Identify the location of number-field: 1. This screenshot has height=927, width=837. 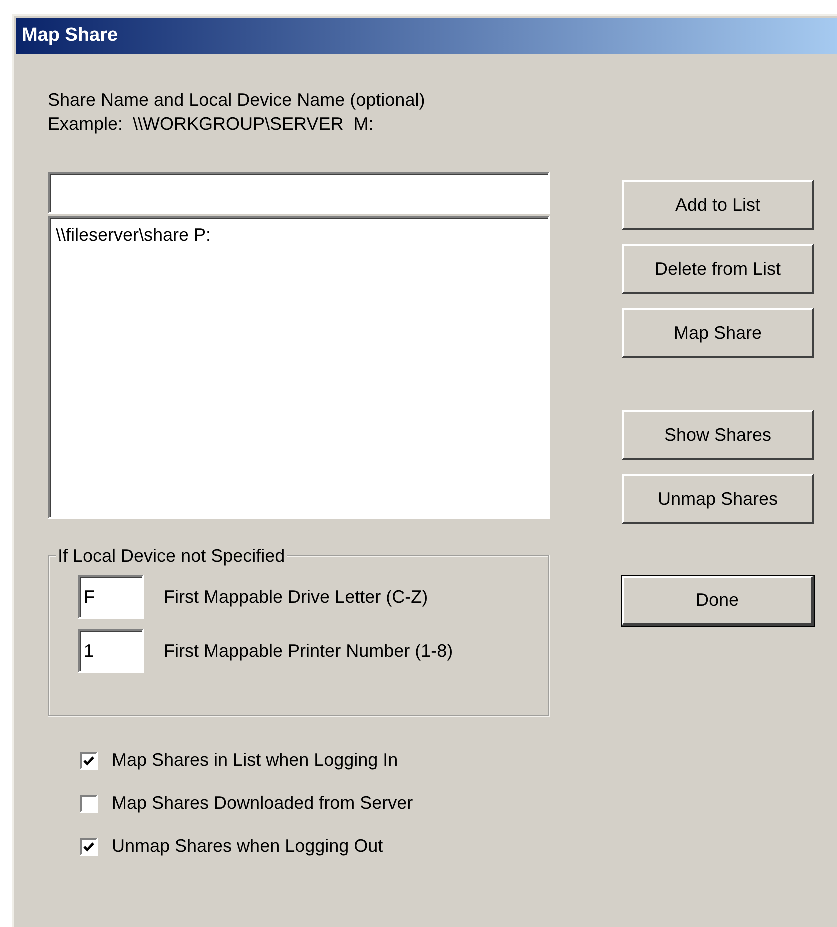
(111, 651).